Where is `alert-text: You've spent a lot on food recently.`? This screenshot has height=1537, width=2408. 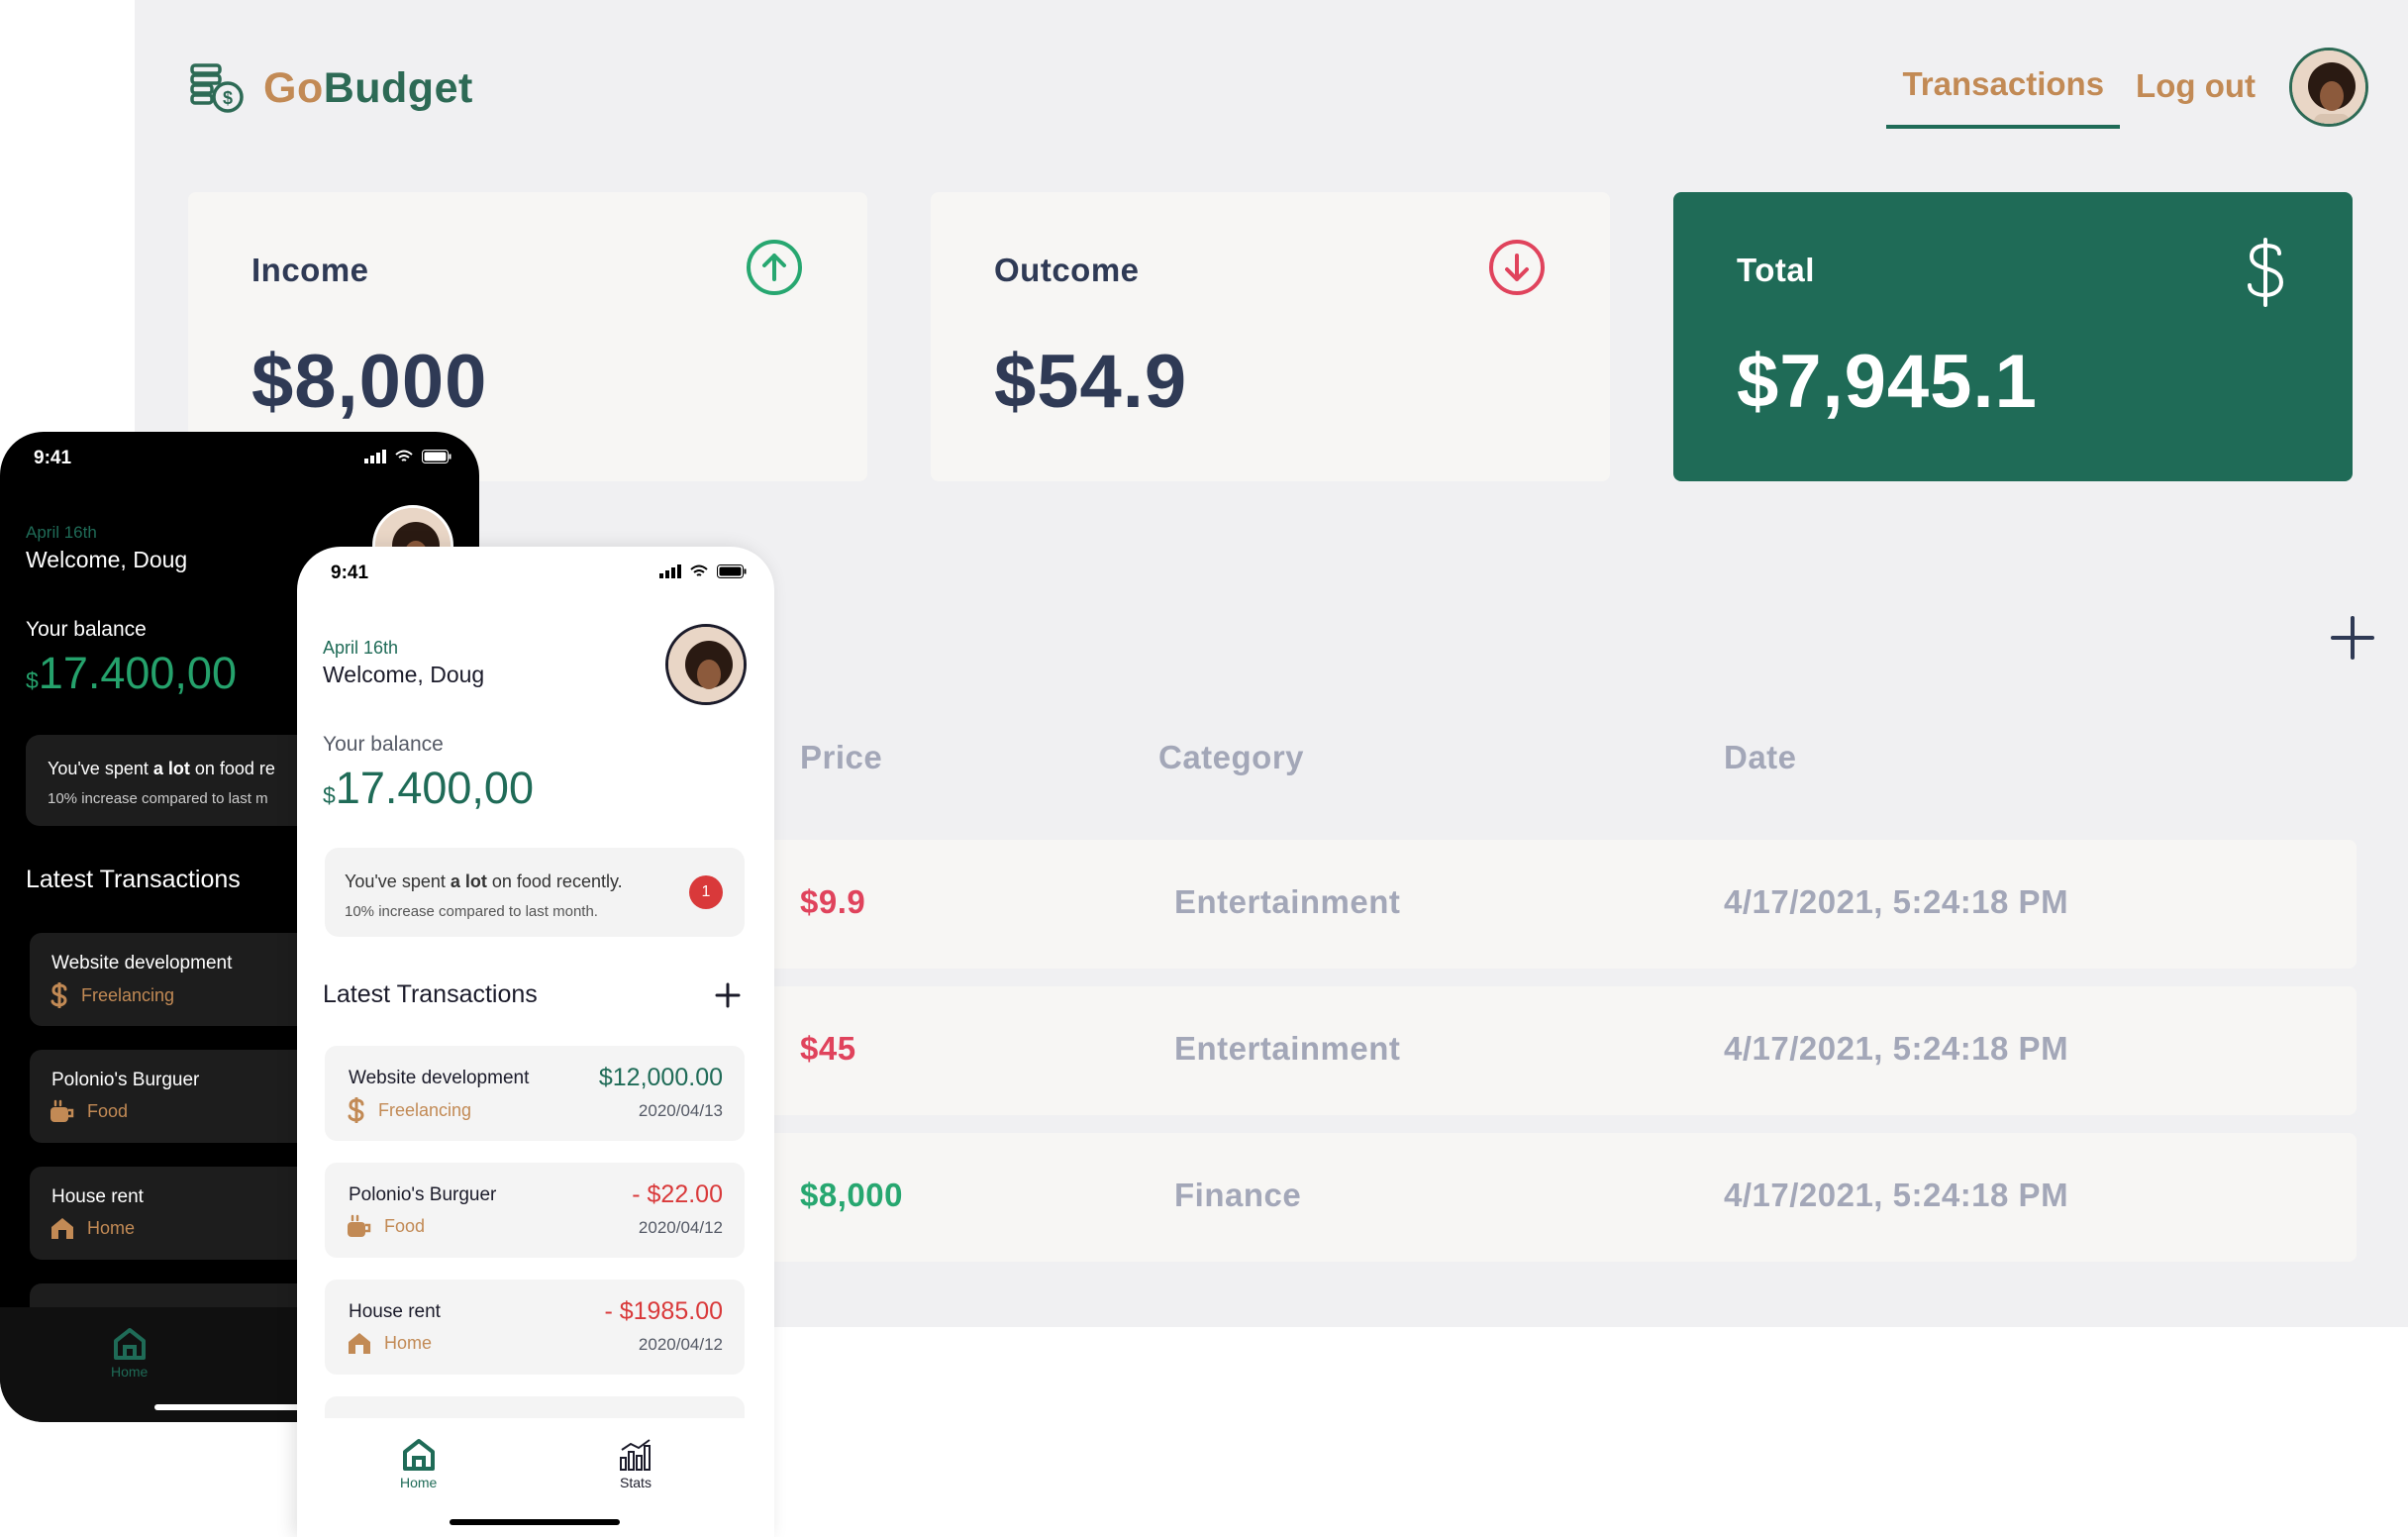
alert-text: You've spent a lot on food recently. is located at coordinates (484, 881).